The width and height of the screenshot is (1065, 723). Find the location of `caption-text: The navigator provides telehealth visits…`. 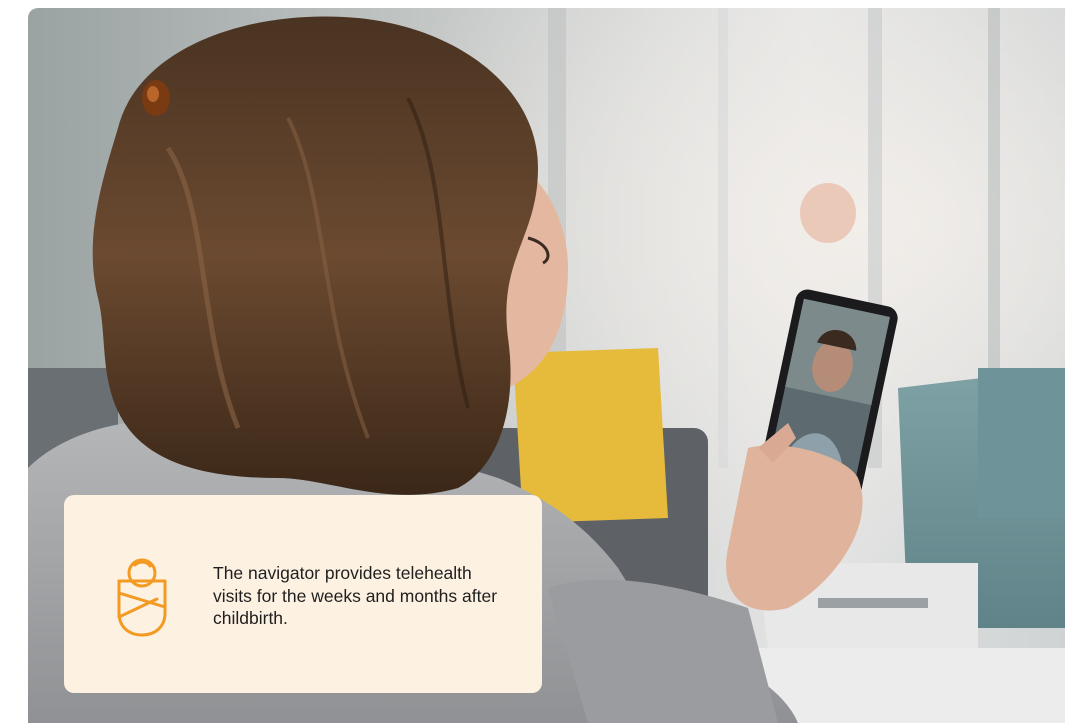

caption-text: The navigator provides telehealth visits… is located at coordinates (355, 595).